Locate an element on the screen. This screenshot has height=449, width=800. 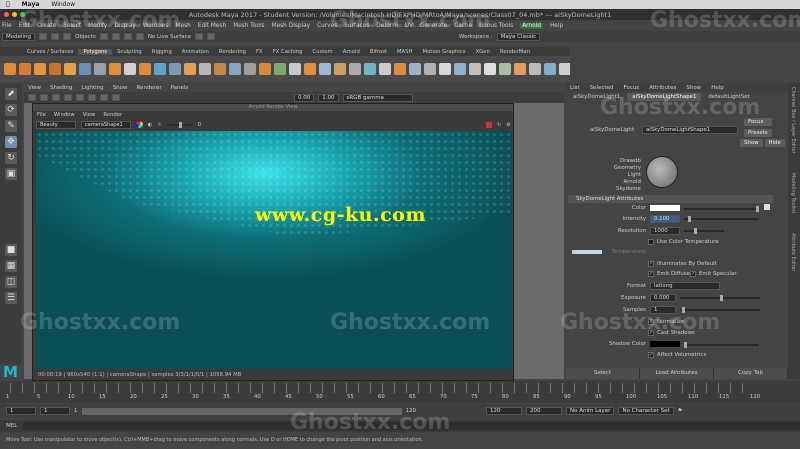
color-wheel-icon is located at coordinates (139, 124).